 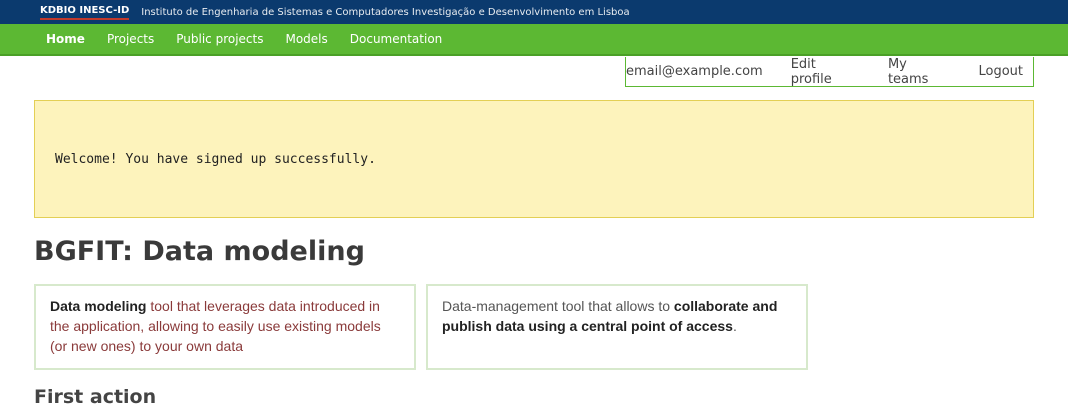 What do you see at coordinates (734, 326) in the screenshot?
I see `feature-box-2-end: .` at bounding box center [734, 326].